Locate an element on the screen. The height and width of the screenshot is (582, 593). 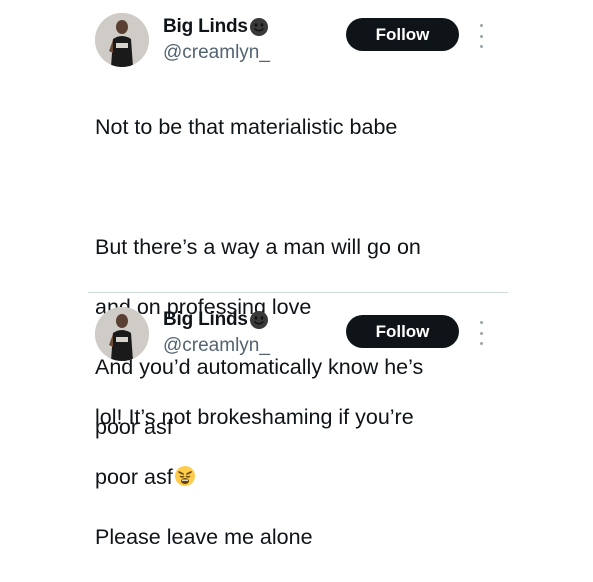
tweet-line-with-emoji: poor asf is located at coordinates (315, 477).